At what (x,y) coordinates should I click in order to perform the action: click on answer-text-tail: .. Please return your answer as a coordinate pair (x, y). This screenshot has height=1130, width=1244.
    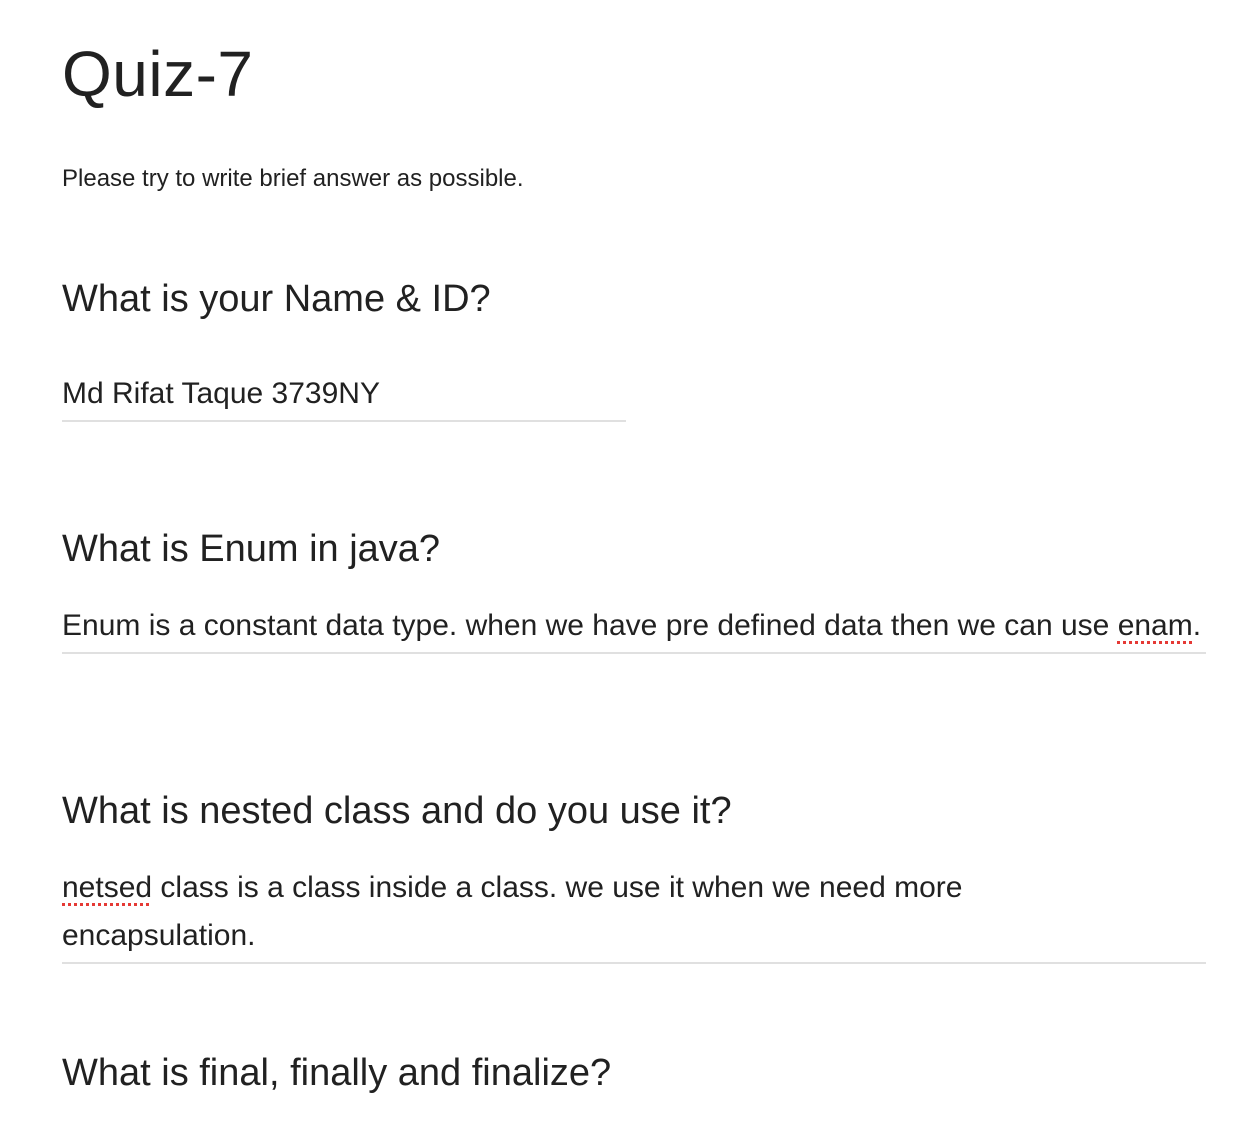
    Looking at the image, I should click on (1197, 625).